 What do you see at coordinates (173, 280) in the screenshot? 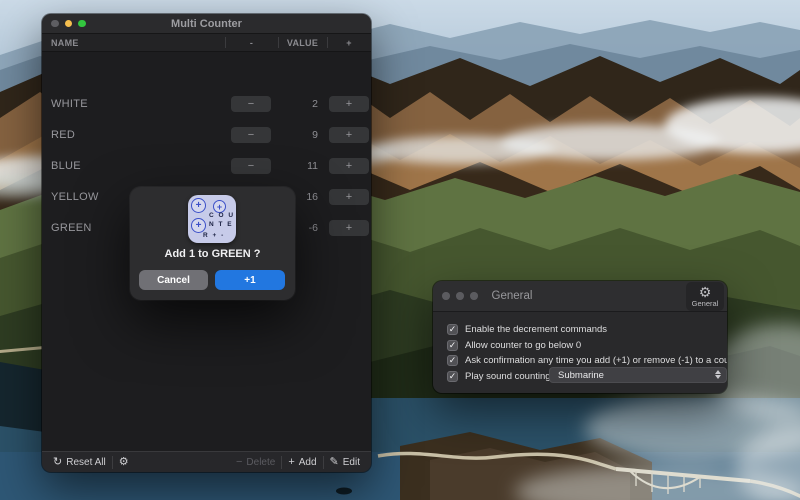
I see `cancel-button: Cancel` at bounding box center [173, 280].